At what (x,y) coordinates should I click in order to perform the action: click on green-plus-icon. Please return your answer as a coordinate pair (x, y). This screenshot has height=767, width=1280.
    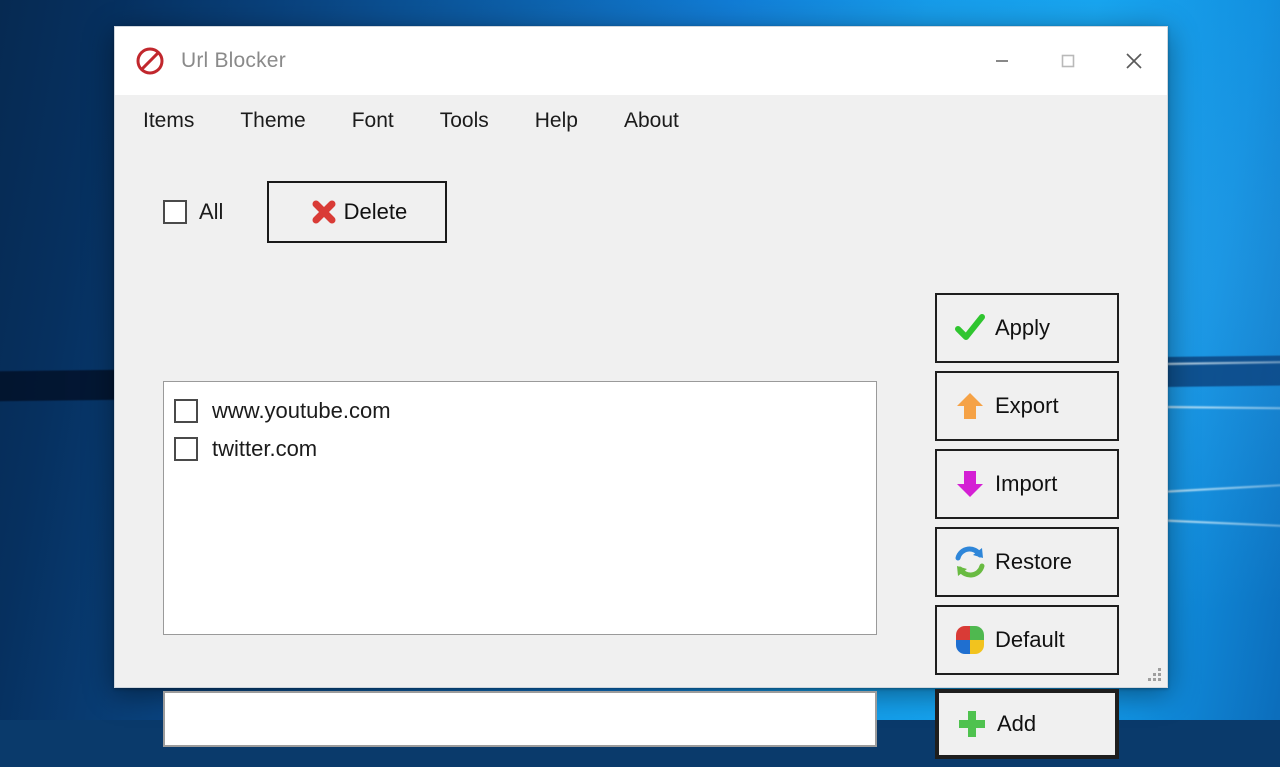
    Looking at the image, I should click on (972, 724).